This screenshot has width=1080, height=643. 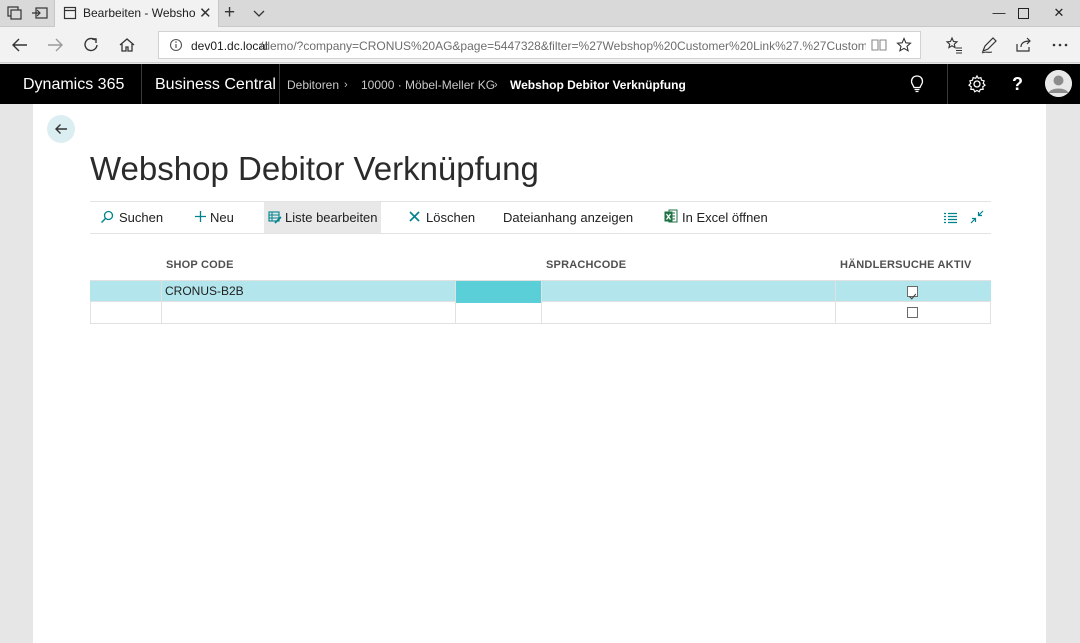 I want to click on url-host: dev01.dc.local, so click(x=229, y=46).